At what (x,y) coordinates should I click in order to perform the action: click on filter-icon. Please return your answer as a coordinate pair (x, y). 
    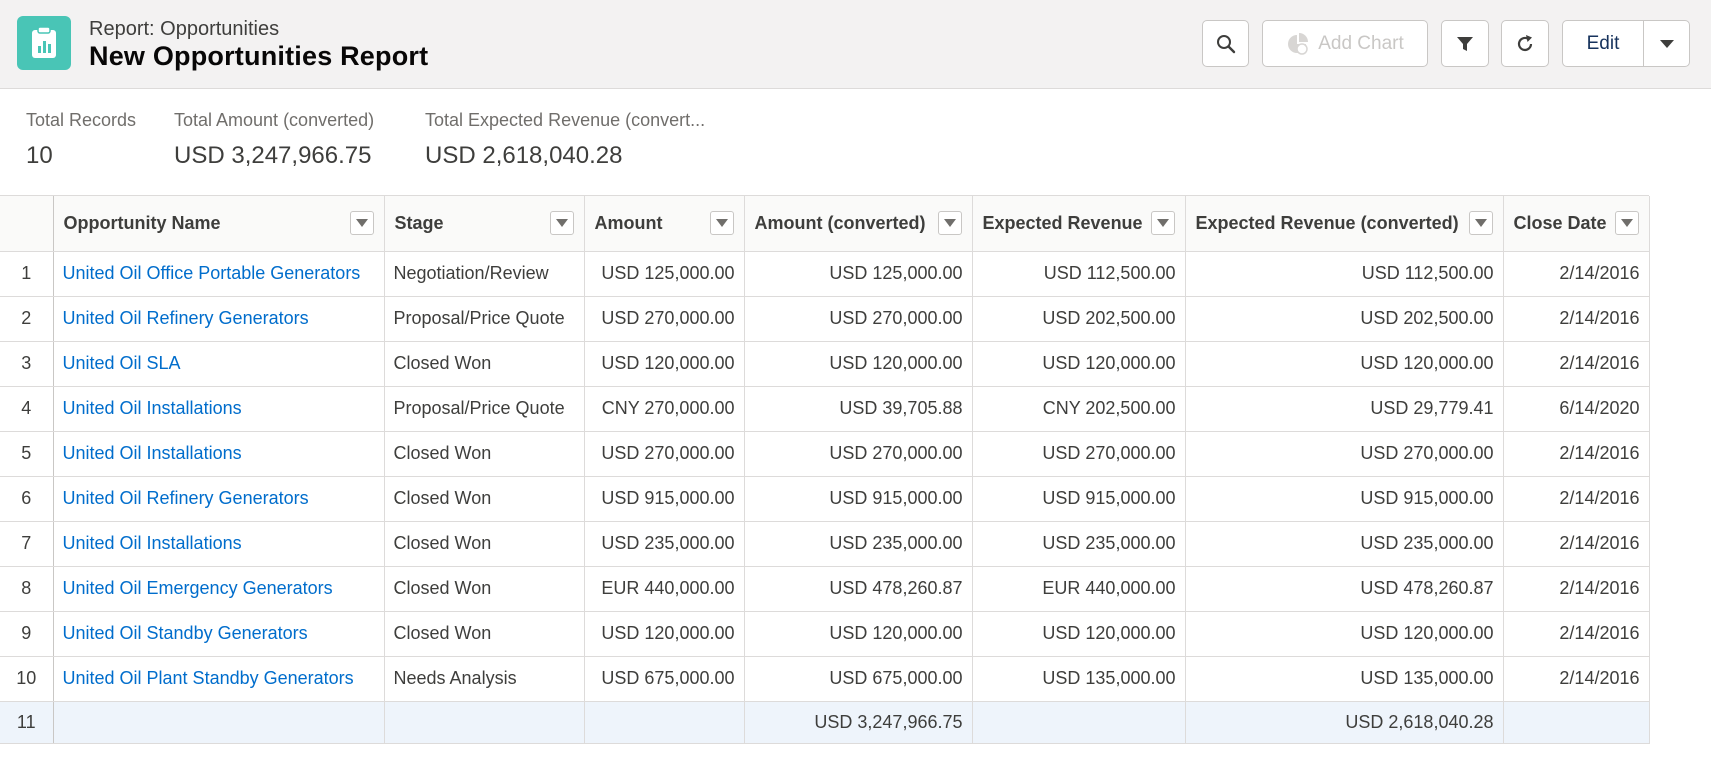
    Looking at the image, I should click on (1465, 43).